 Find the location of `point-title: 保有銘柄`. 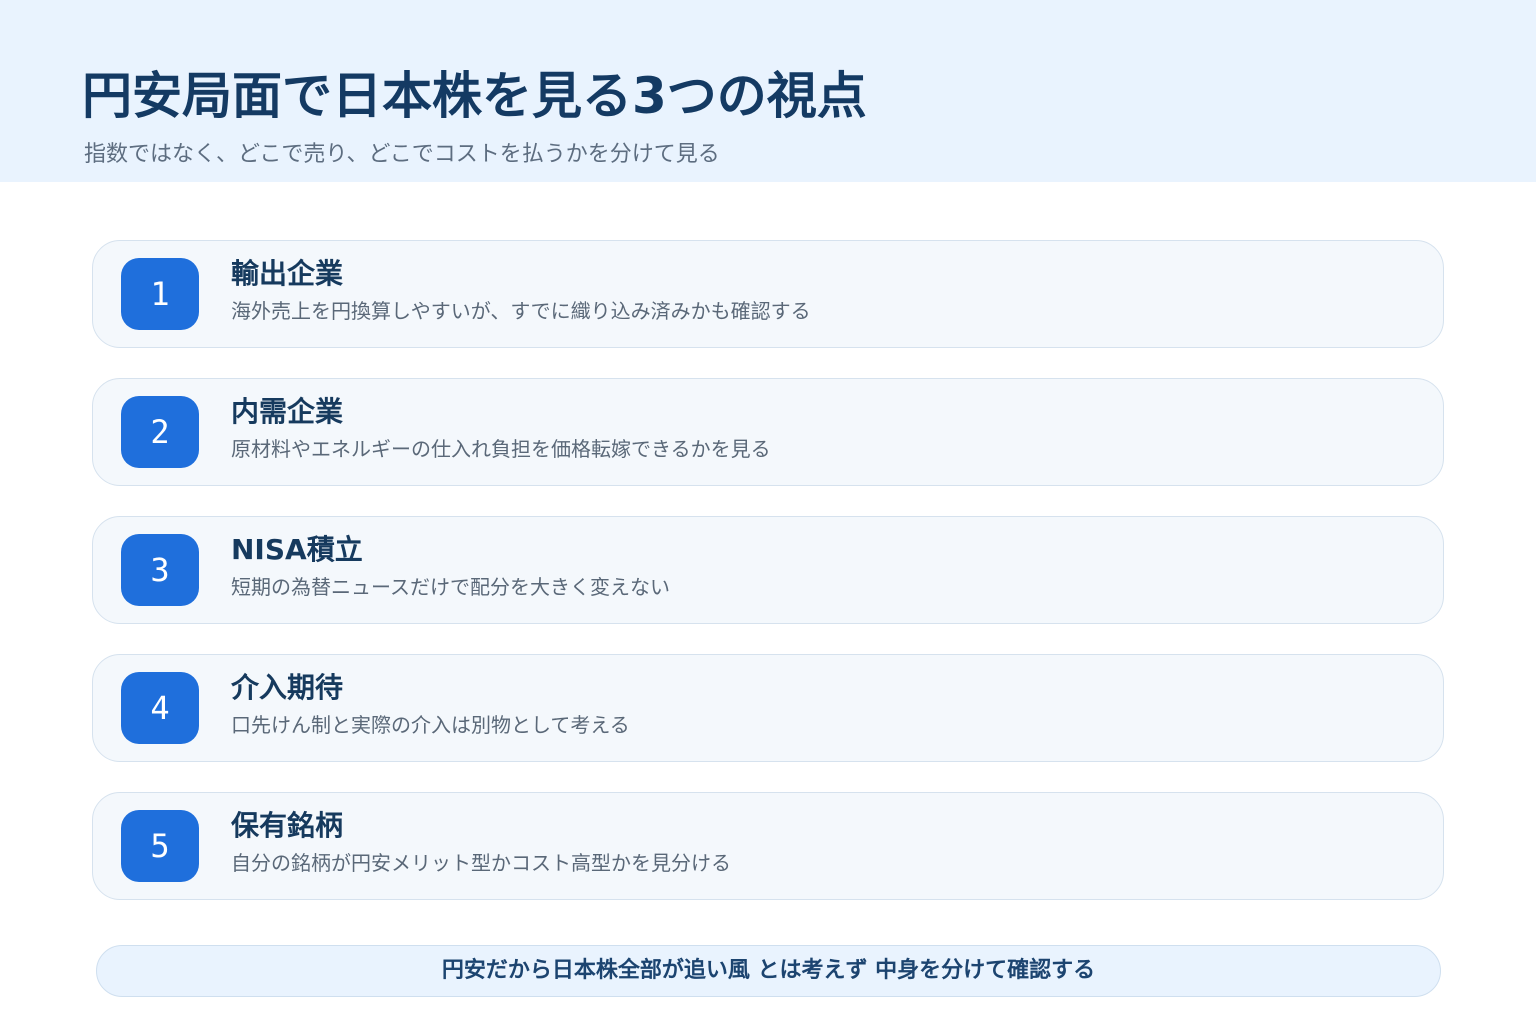

point-title: 保有銘柄 is located at coordinates (287, 825).